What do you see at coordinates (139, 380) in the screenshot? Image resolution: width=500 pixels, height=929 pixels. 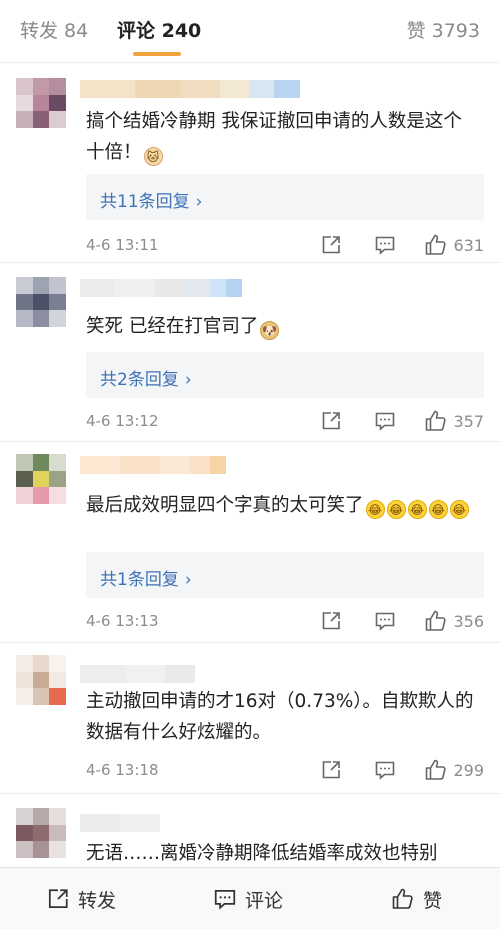 I see `replies-count: 共2条回复` at bounding box center [139, 380].